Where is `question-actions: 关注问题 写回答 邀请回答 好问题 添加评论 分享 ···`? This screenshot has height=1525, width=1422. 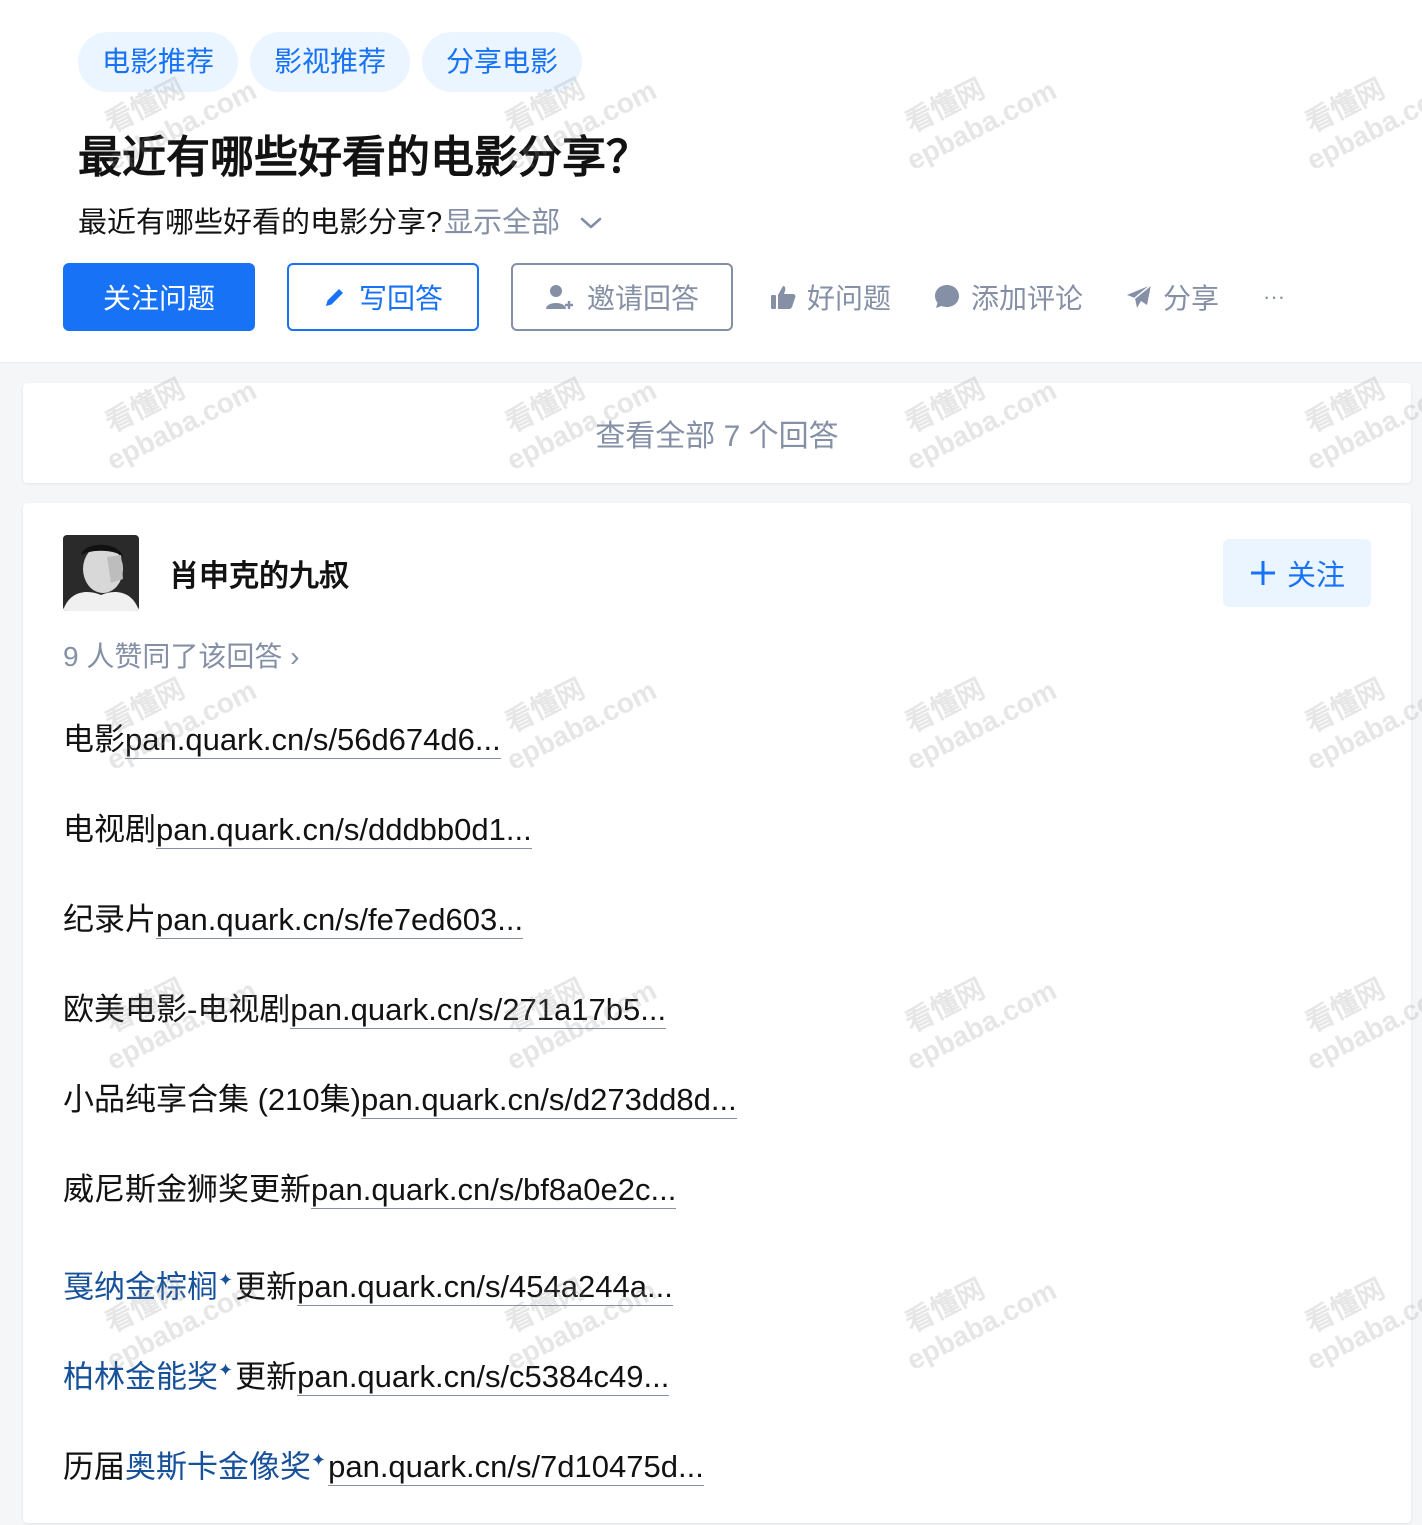 question-actions: 关注问题 写回答 邀请回答 好问题 添加评论 分享 ··· is located at coordinates (674, 297).